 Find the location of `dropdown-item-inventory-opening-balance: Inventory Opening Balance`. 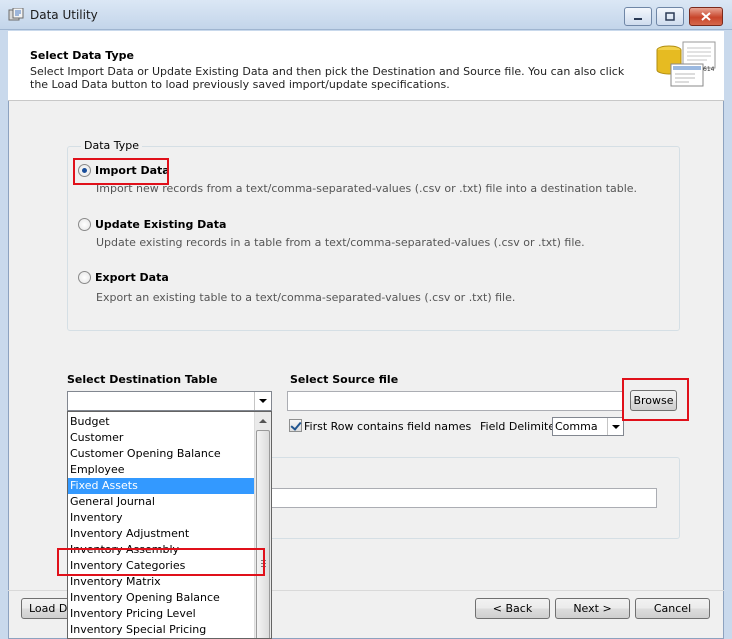

dropdown-item-inventory-opening-balance: Inventory Opening Balance is located at coordinates (161, 598).